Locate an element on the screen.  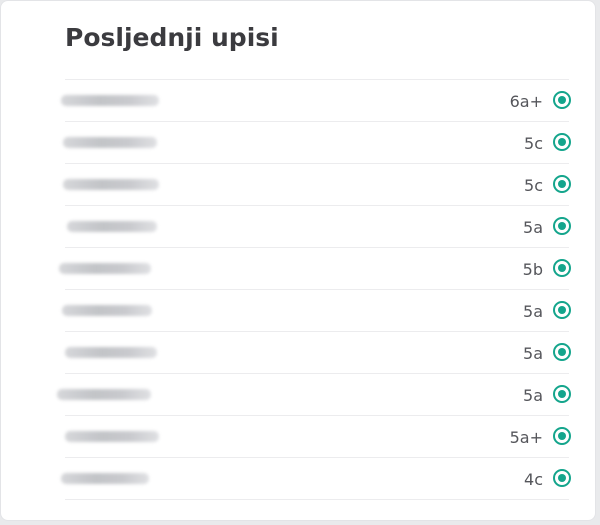
list-item: 4c is located at coordinates (316, 479).